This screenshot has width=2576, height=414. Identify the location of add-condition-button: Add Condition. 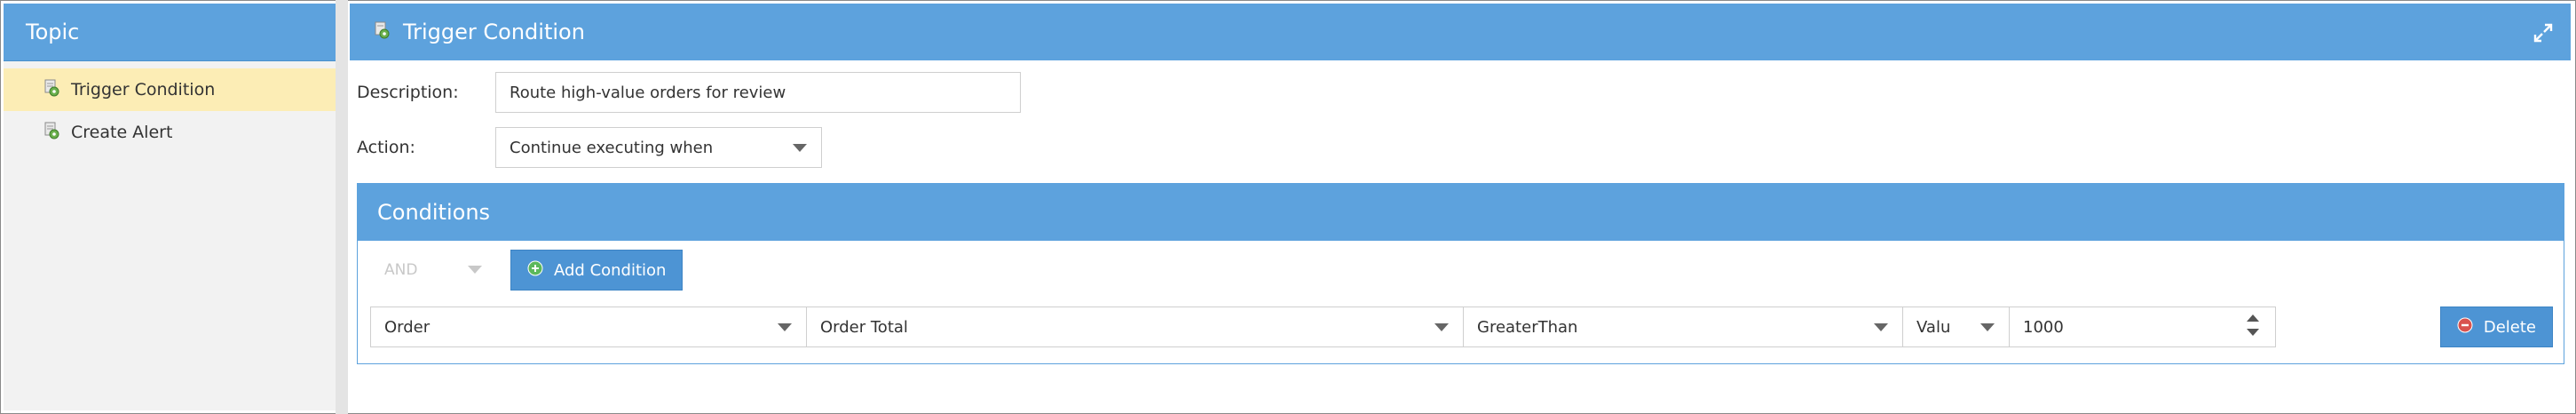
(597, 270).